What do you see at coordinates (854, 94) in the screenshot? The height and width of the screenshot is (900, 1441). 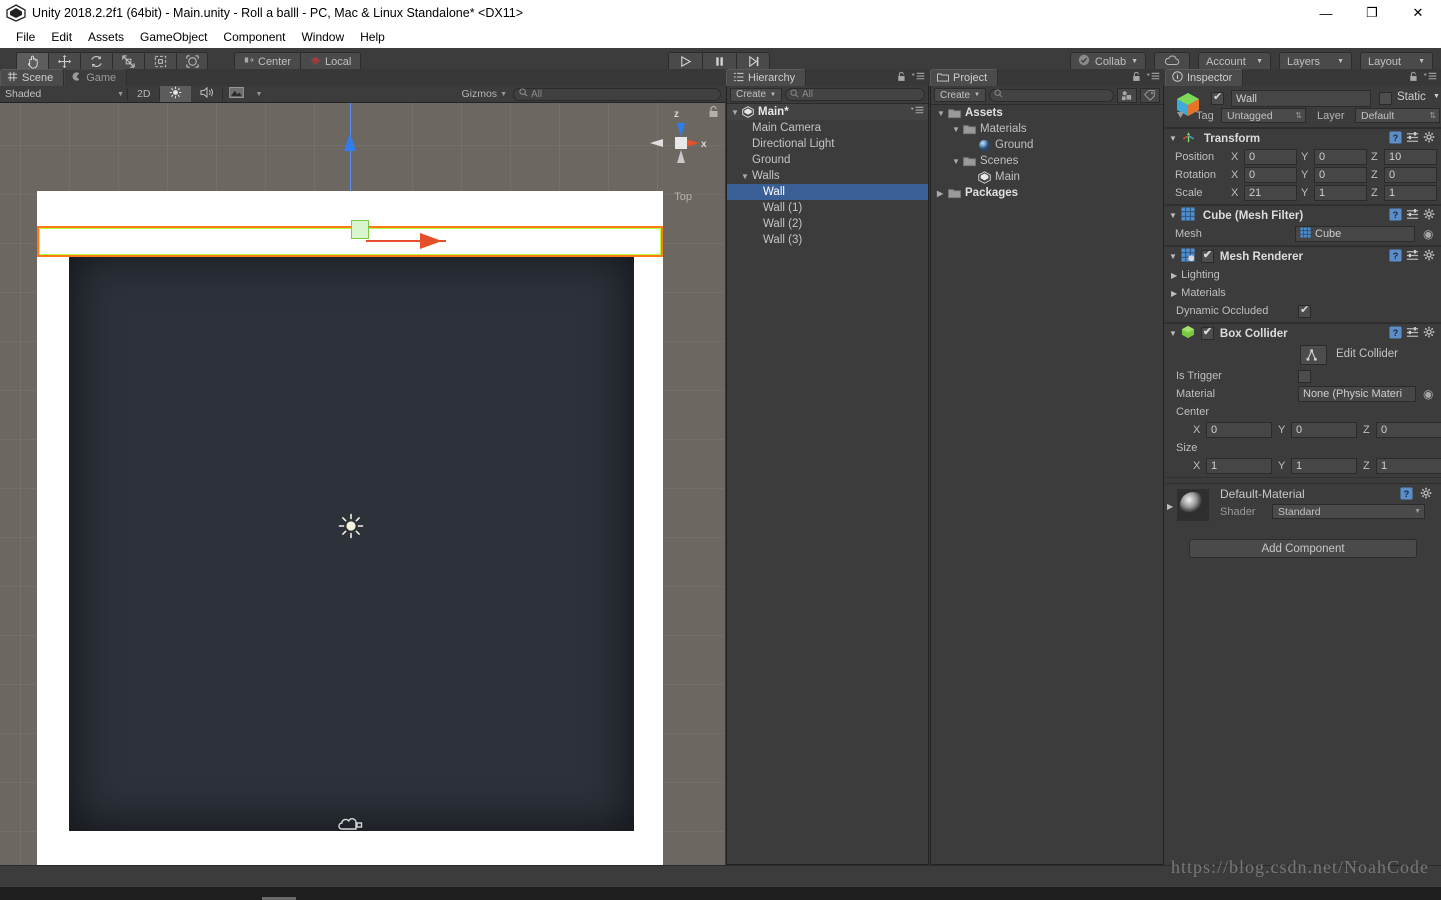 I see `hierarchy-search-input: All` at bounding box center [854, 94].